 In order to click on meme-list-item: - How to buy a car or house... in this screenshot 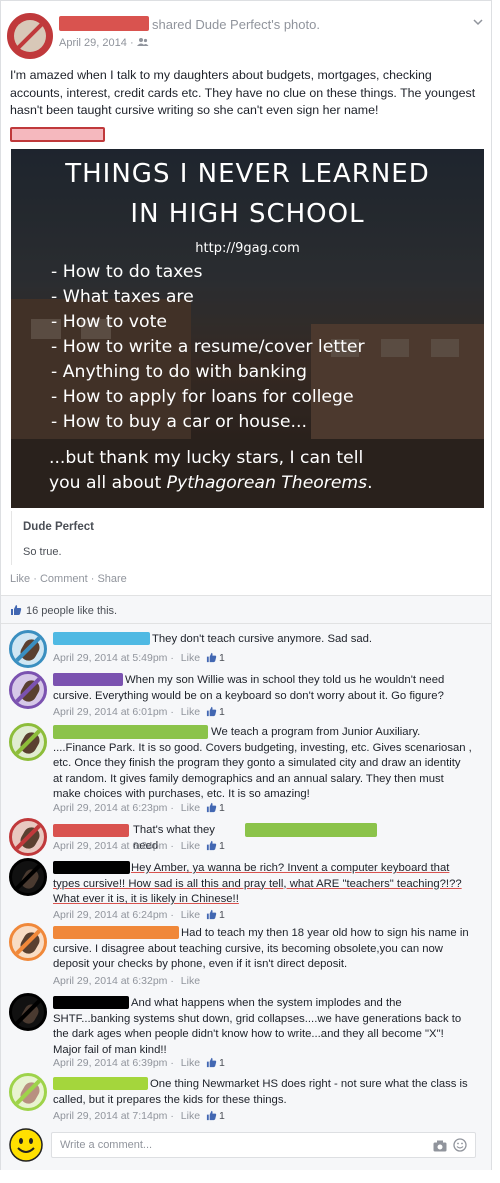, I will do `click(179, 422)`.